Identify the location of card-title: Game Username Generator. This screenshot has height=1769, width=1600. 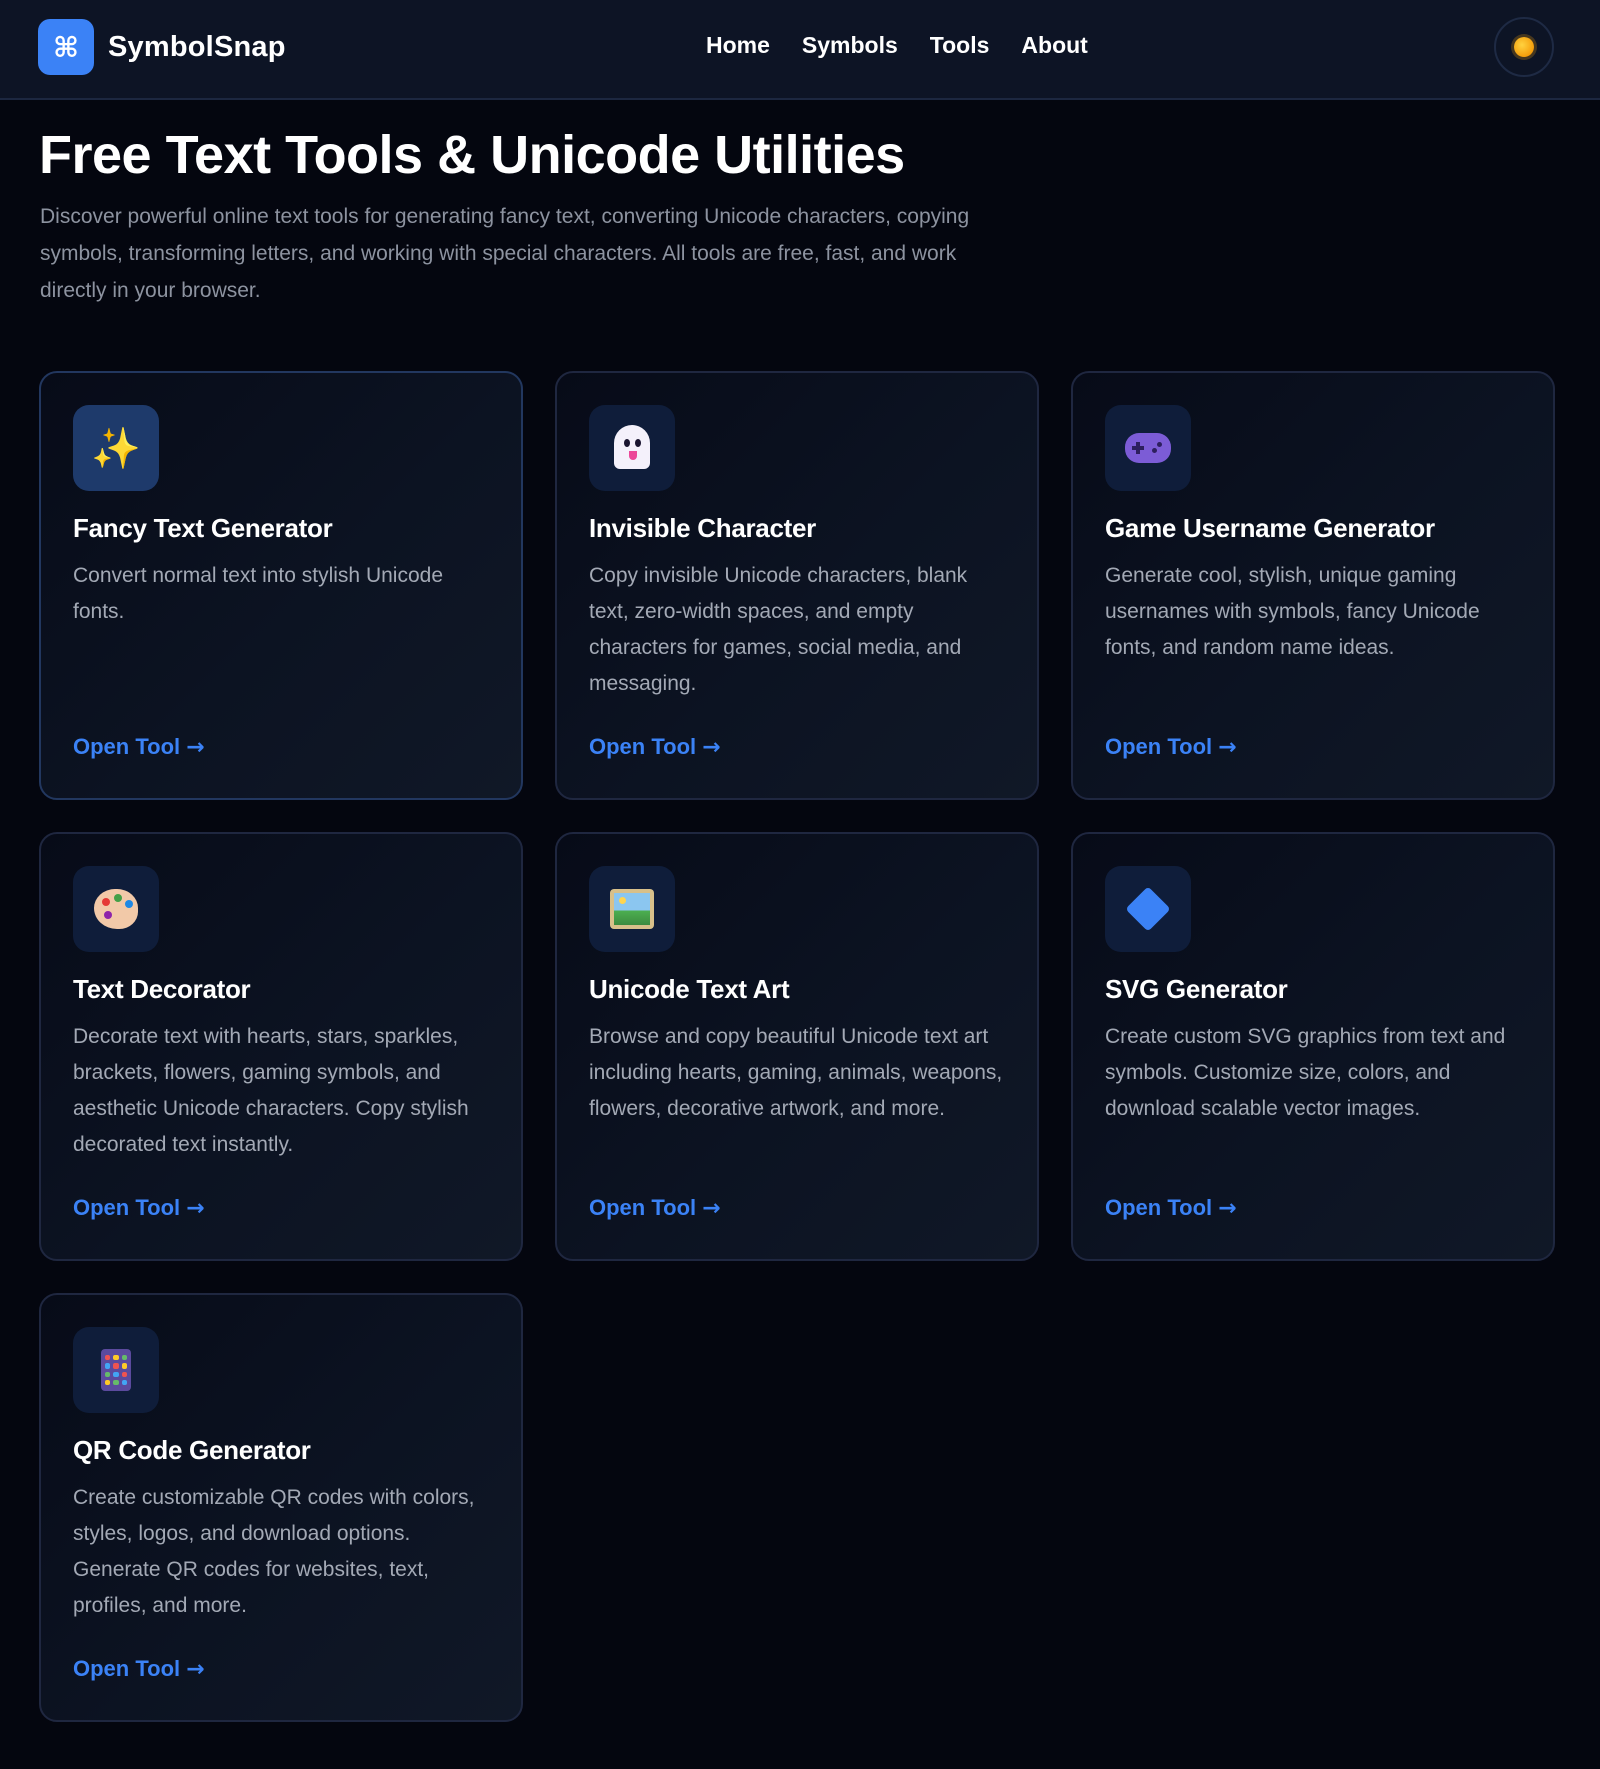
(1270, 528).